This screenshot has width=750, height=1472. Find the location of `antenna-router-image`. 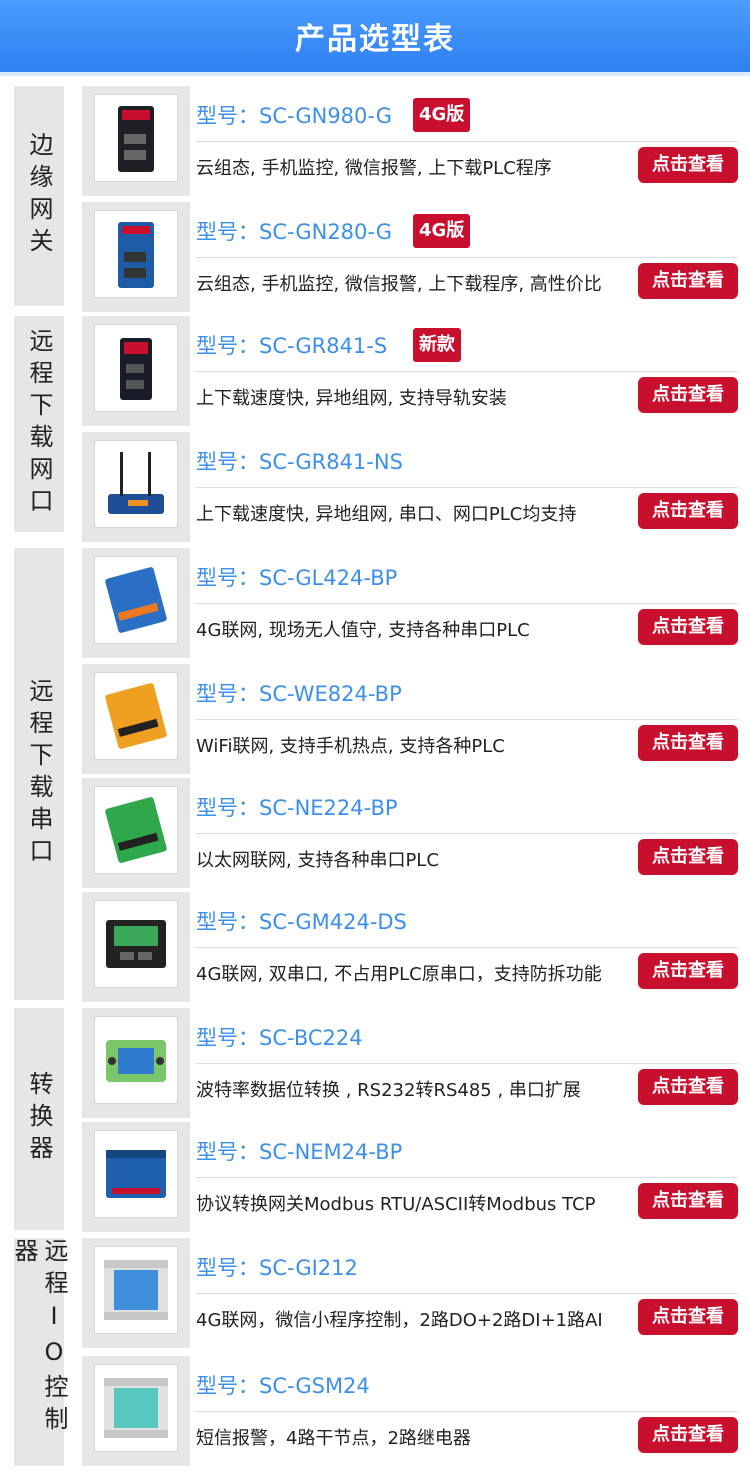

antenna-router-image is located at coordinates (136, 484).